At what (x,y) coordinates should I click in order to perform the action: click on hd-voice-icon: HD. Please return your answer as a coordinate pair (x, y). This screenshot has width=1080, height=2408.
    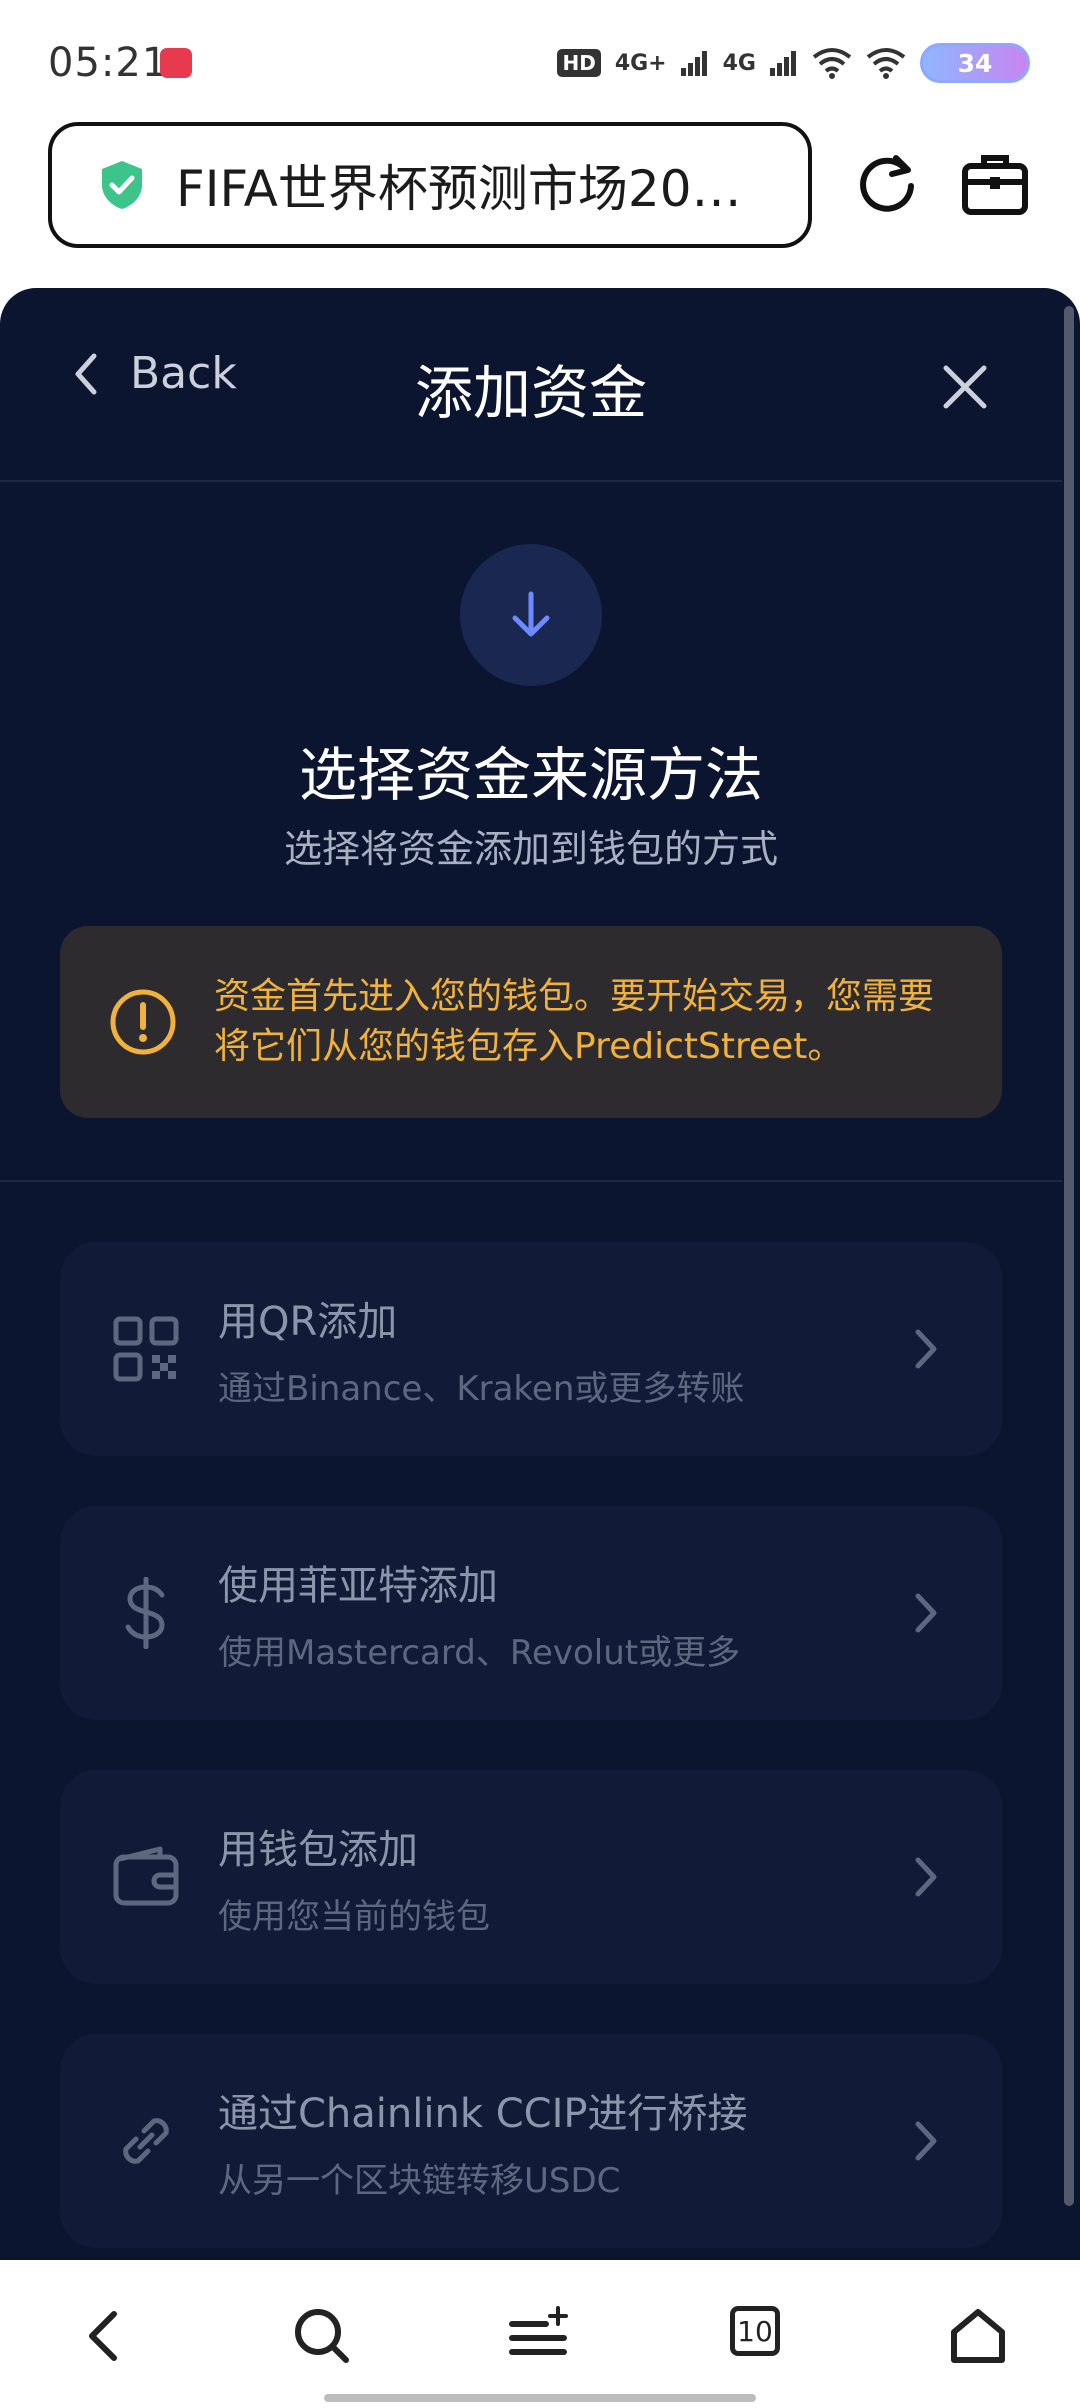
    Looking at the image, I should click on (579, 63).